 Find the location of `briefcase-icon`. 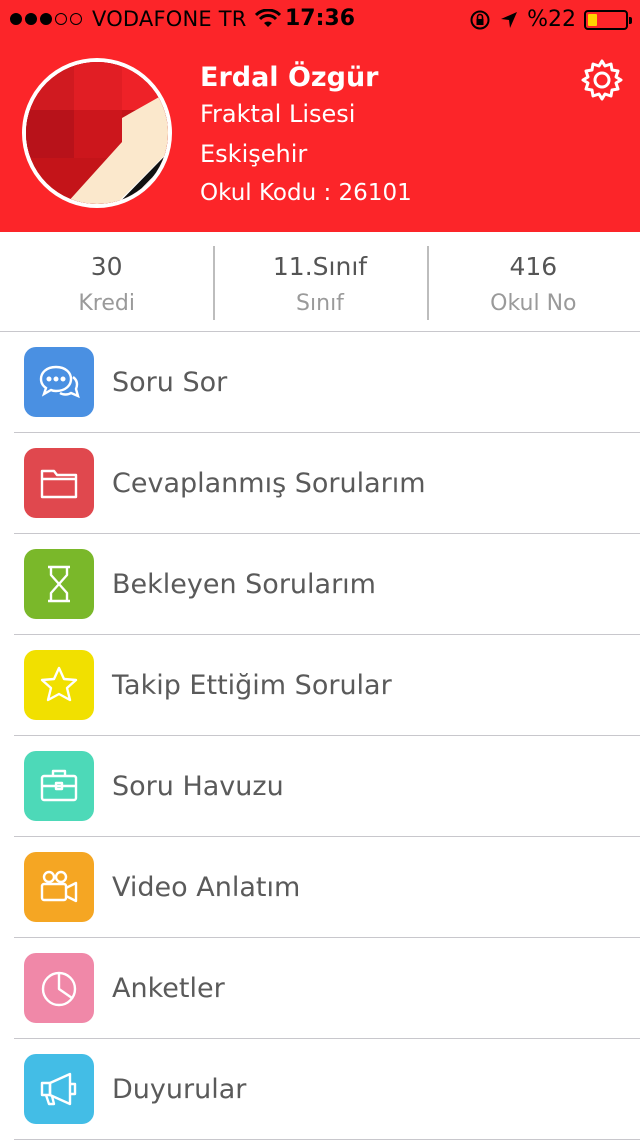

briefcase-icon is located at coordinates (59, 786).